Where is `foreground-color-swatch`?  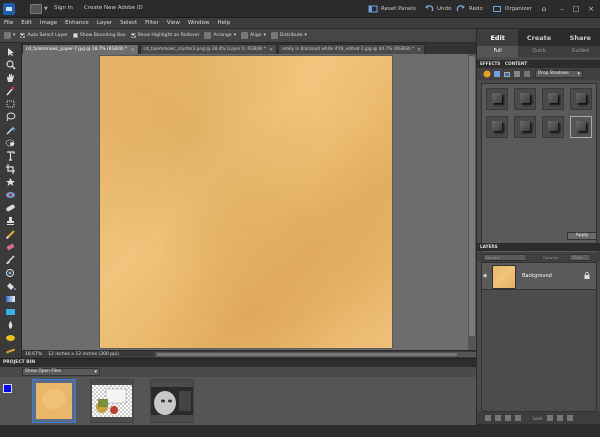 foreground-color-swatch is located at coordinates (7, 388).